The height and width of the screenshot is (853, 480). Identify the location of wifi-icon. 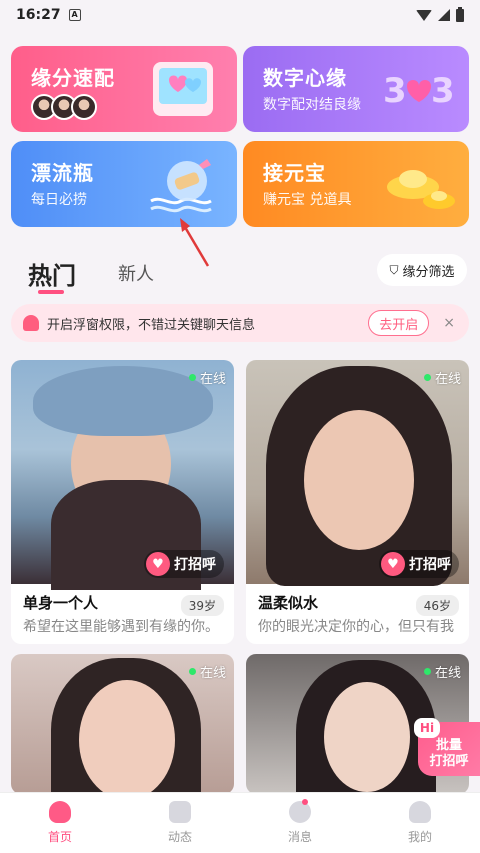
(424, 15).